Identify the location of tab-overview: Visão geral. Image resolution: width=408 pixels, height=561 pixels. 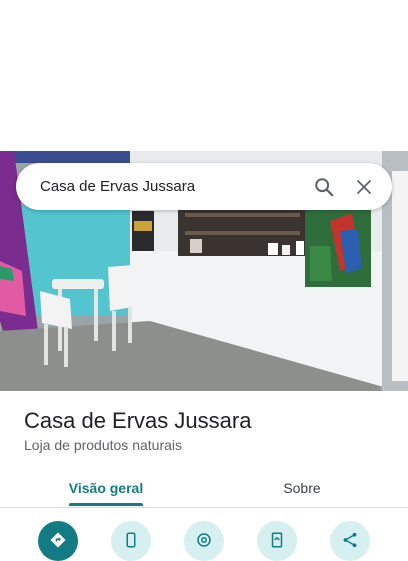
(106, 487).